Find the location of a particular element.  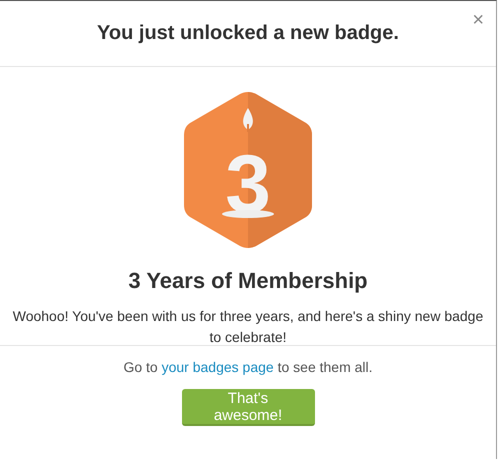

footer-text: Go to your badges page to see them all. is located at coordinates (248, 367).